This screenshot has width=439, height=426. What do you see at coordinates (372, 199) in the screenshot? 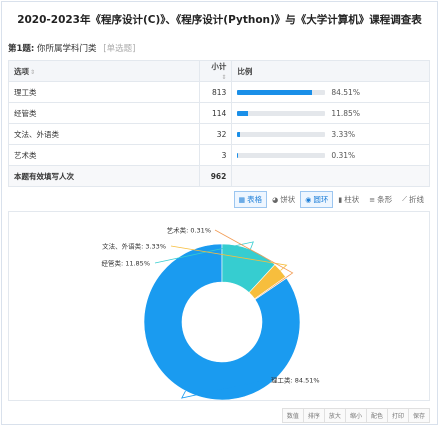
I see `bar-icon: ≡` at bounding box center [372, 199].